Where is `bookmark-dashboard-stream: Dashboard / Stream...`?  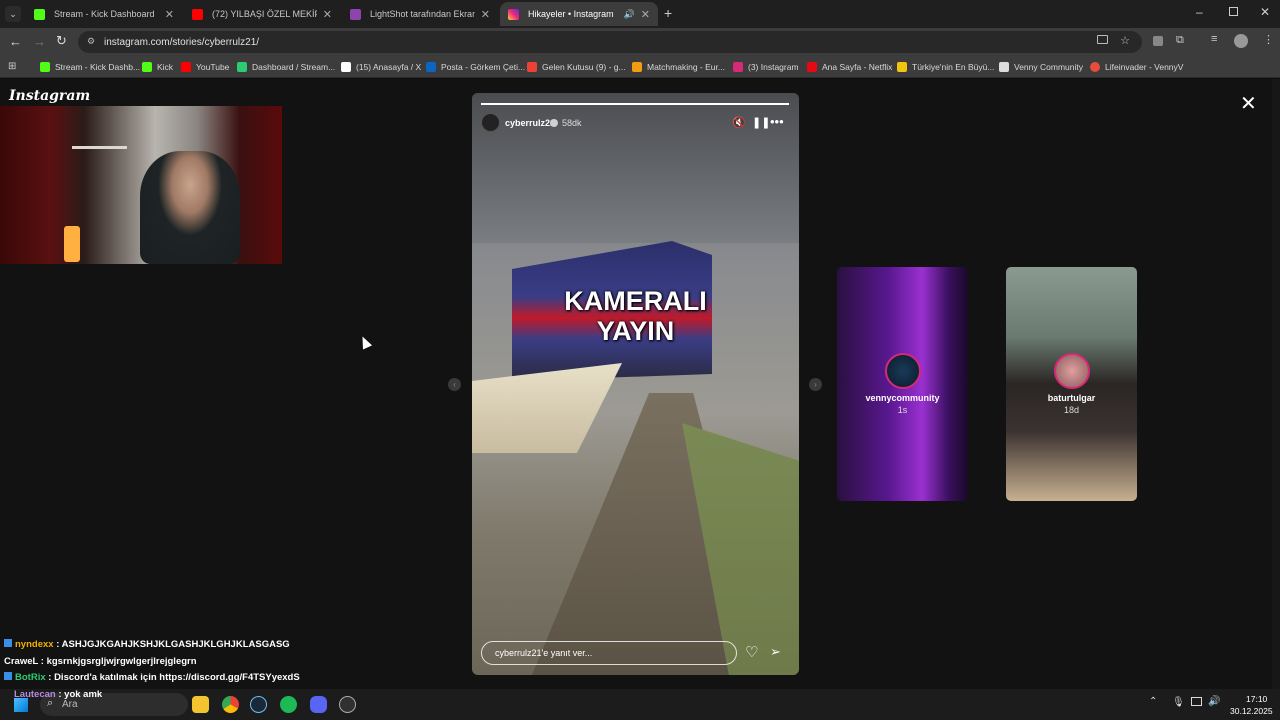
bookmark-dashboard-stream: Dashboard / Stream... is located at coordinates (286, 67).